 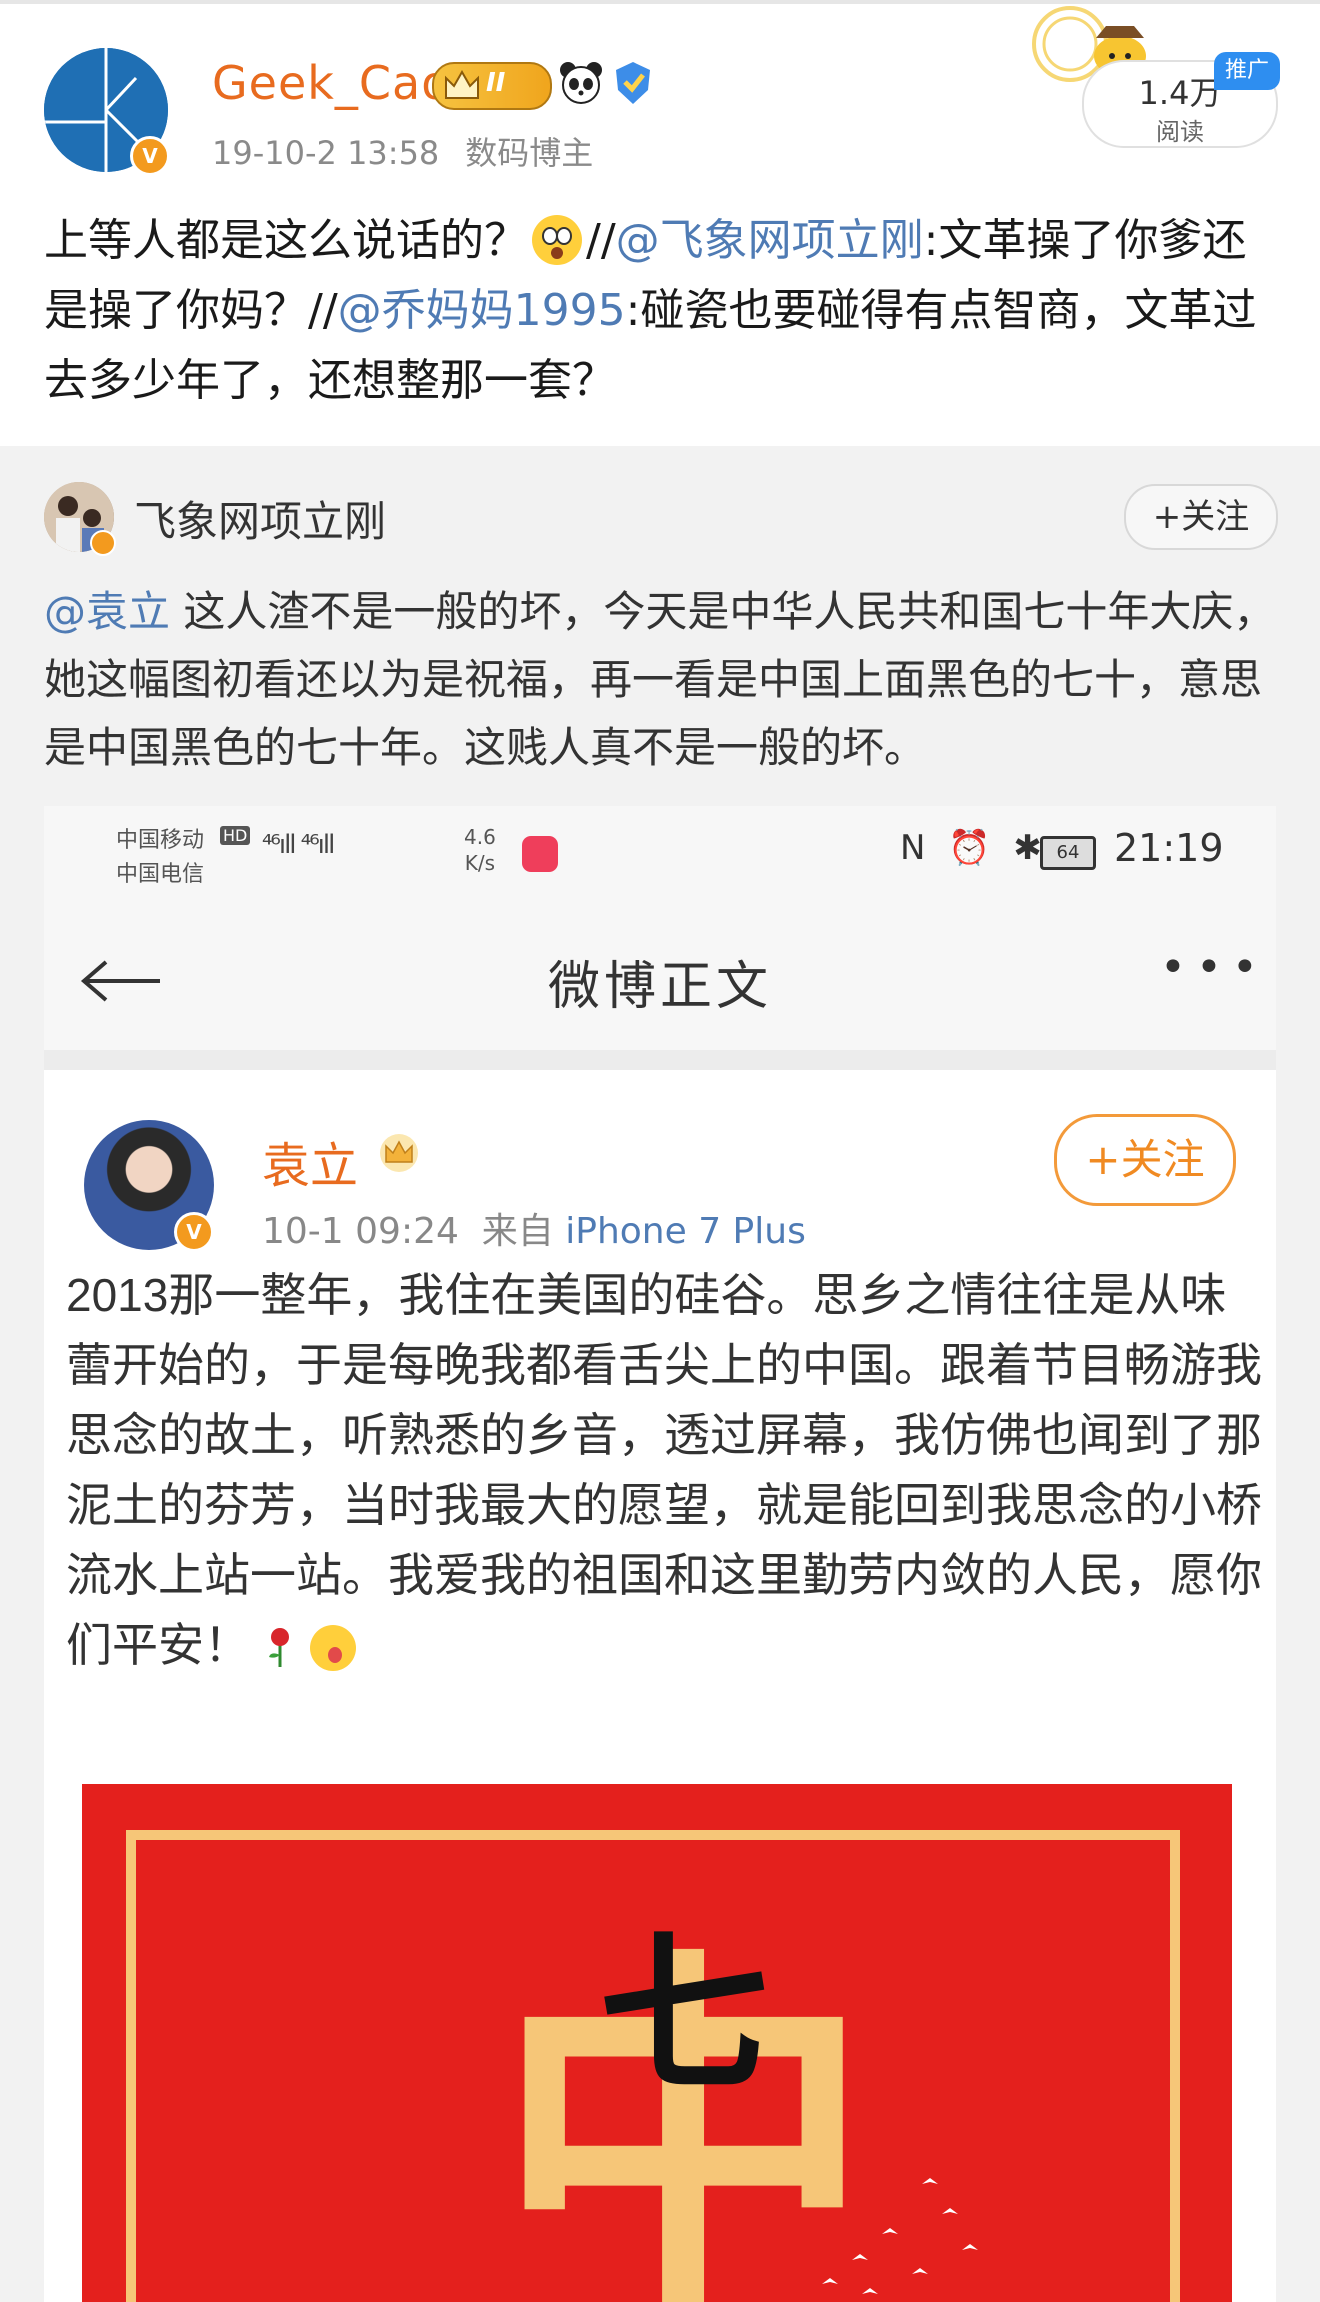 I want to click on member-level-badge: II, so click(x=492, y=86).